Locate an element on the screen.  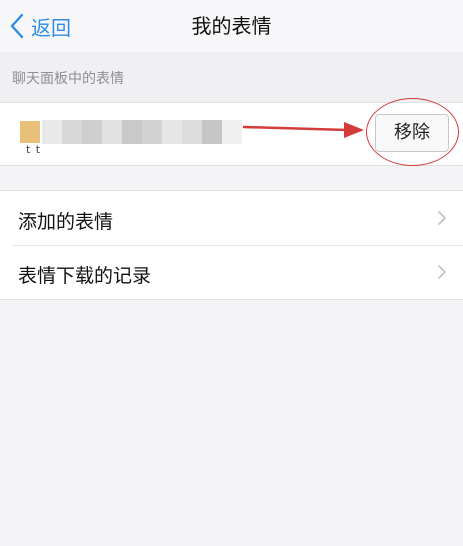
emoji-thumbnail-glyph: t t is located at coordinates (34, 149).